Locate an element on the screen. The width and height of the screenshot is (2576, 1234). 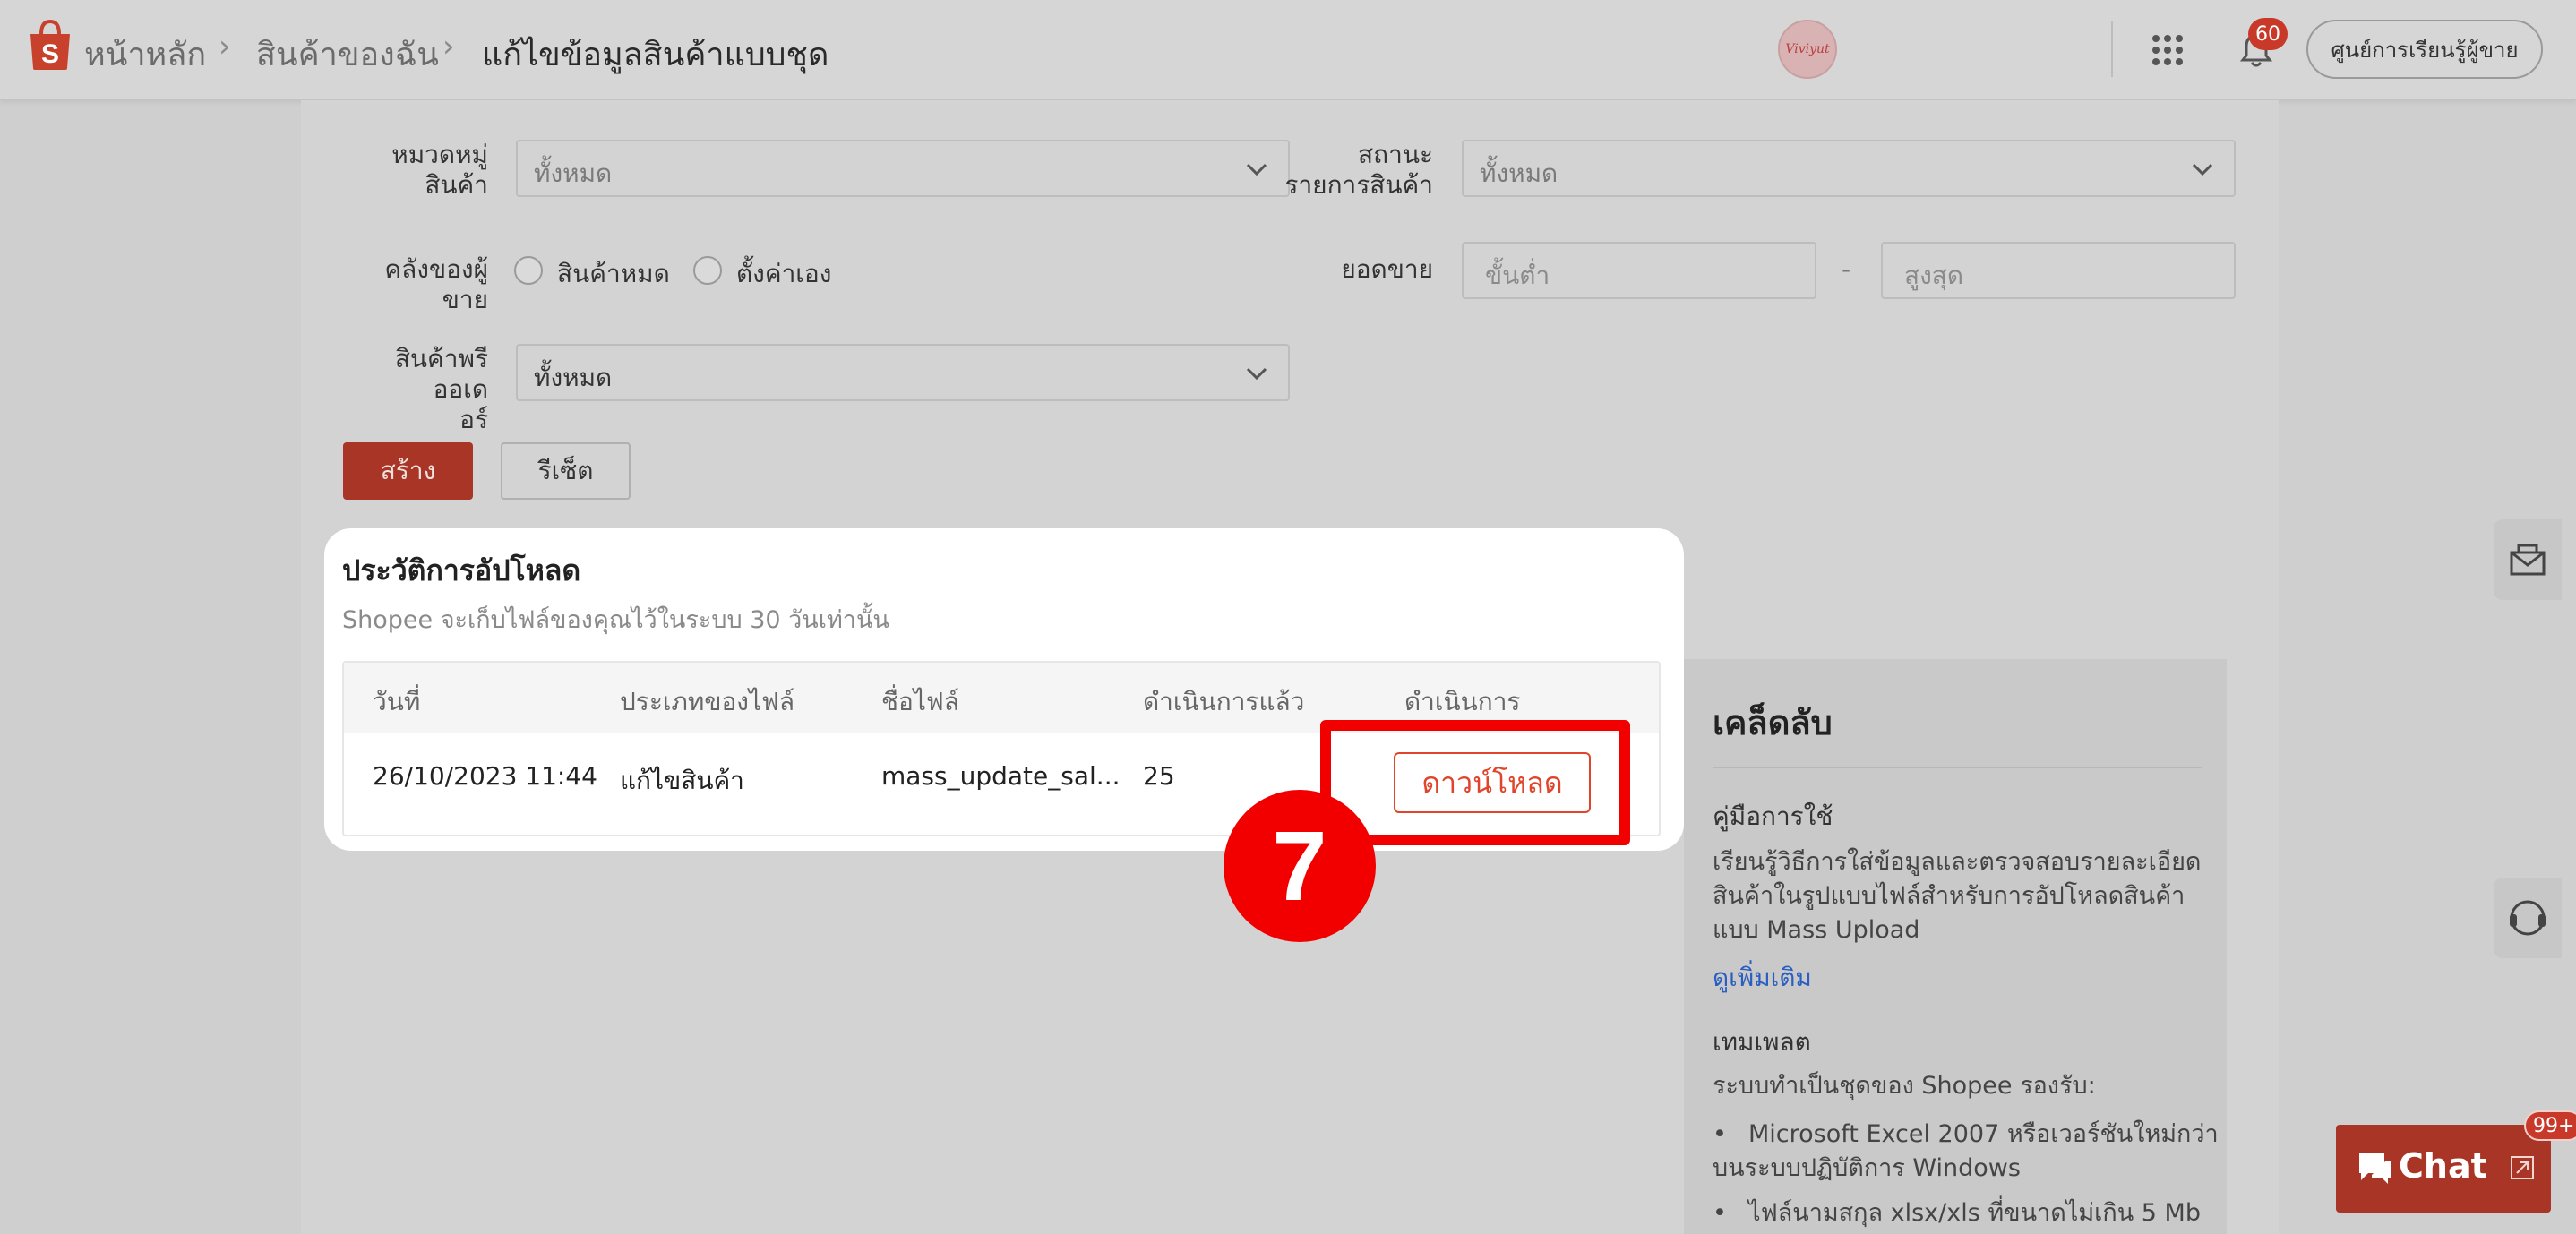
sales-max-placeholder: สูงสุด is located at coordinates (1934, 275).